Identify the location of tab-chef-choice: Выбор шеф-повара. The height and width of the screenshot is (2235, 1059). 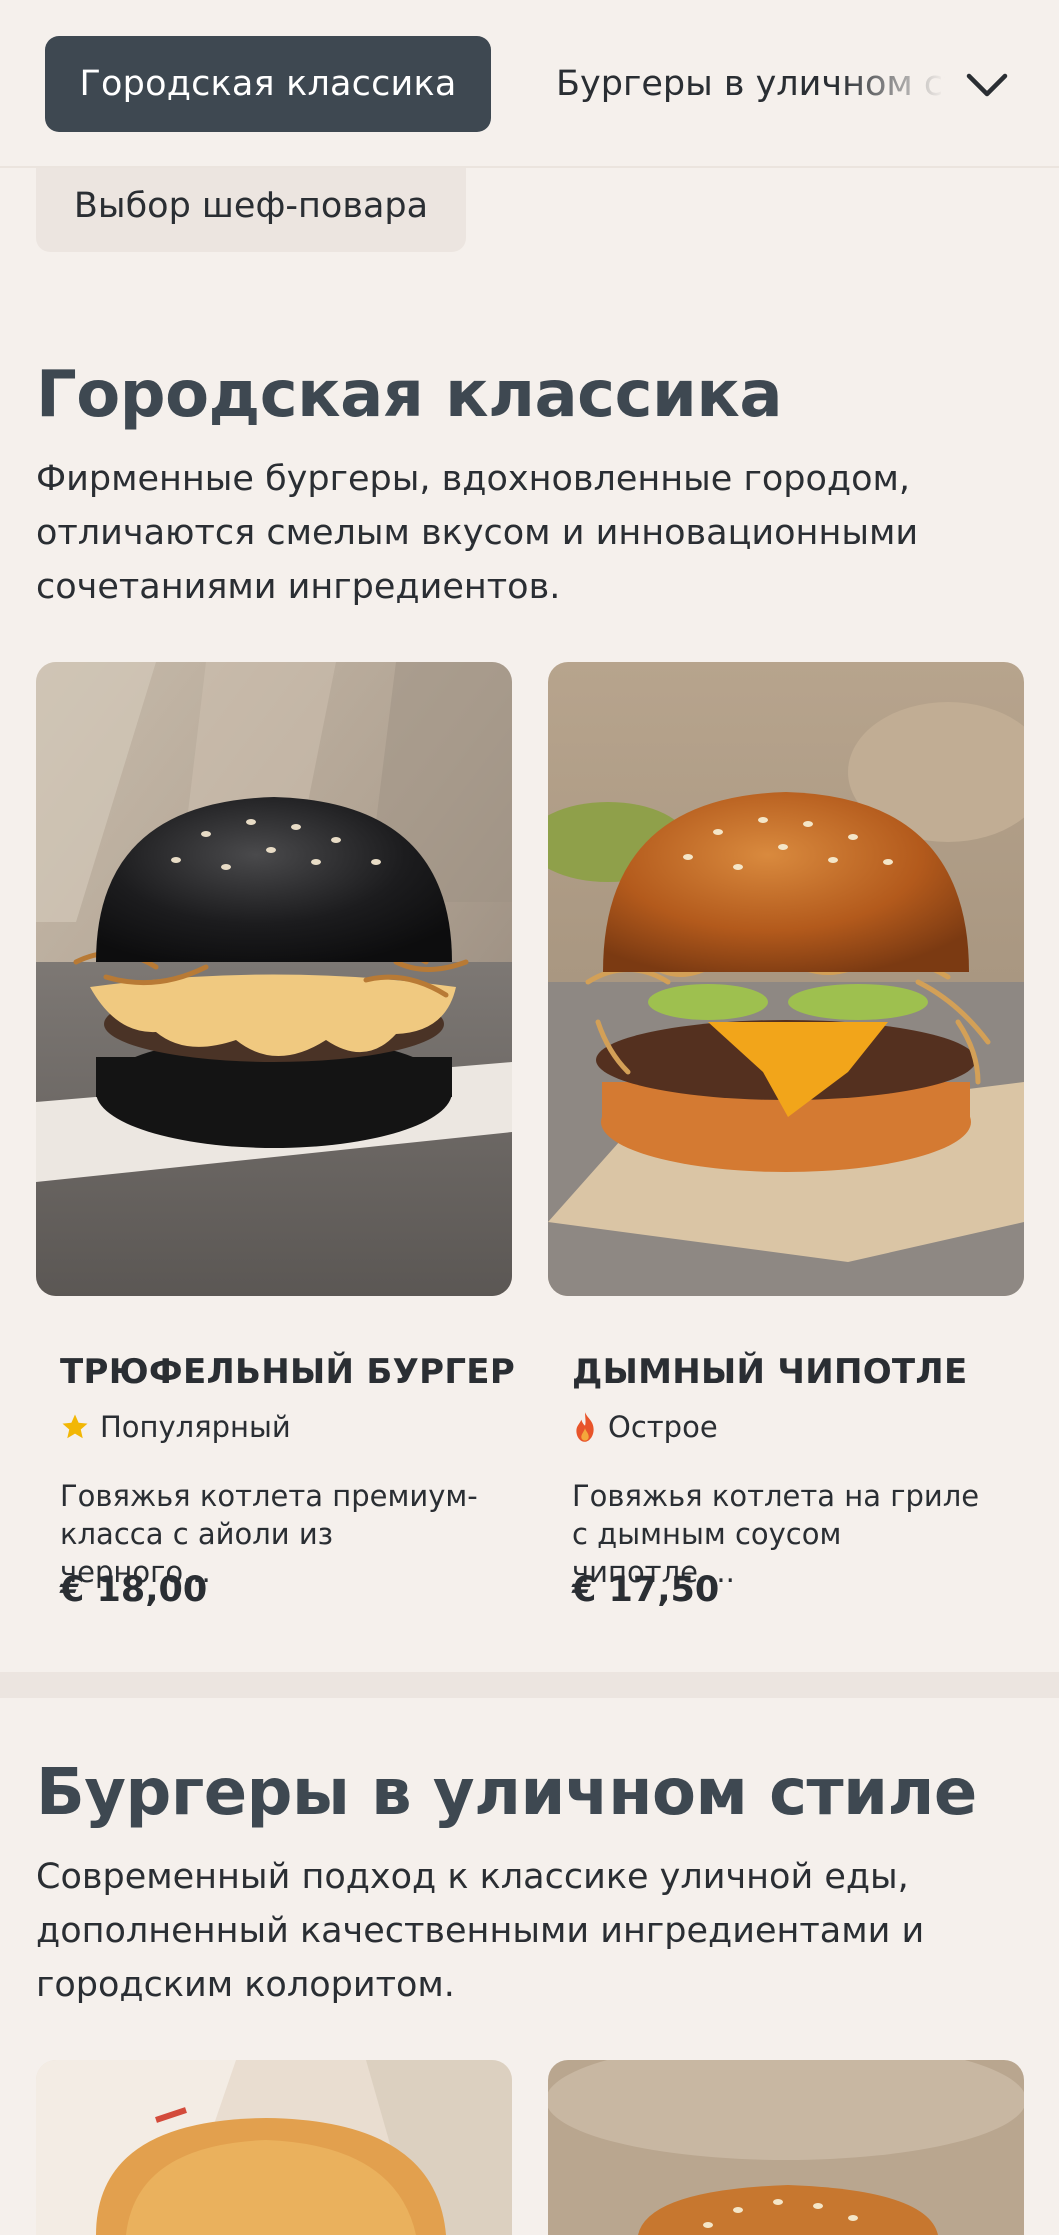
(251, 206).